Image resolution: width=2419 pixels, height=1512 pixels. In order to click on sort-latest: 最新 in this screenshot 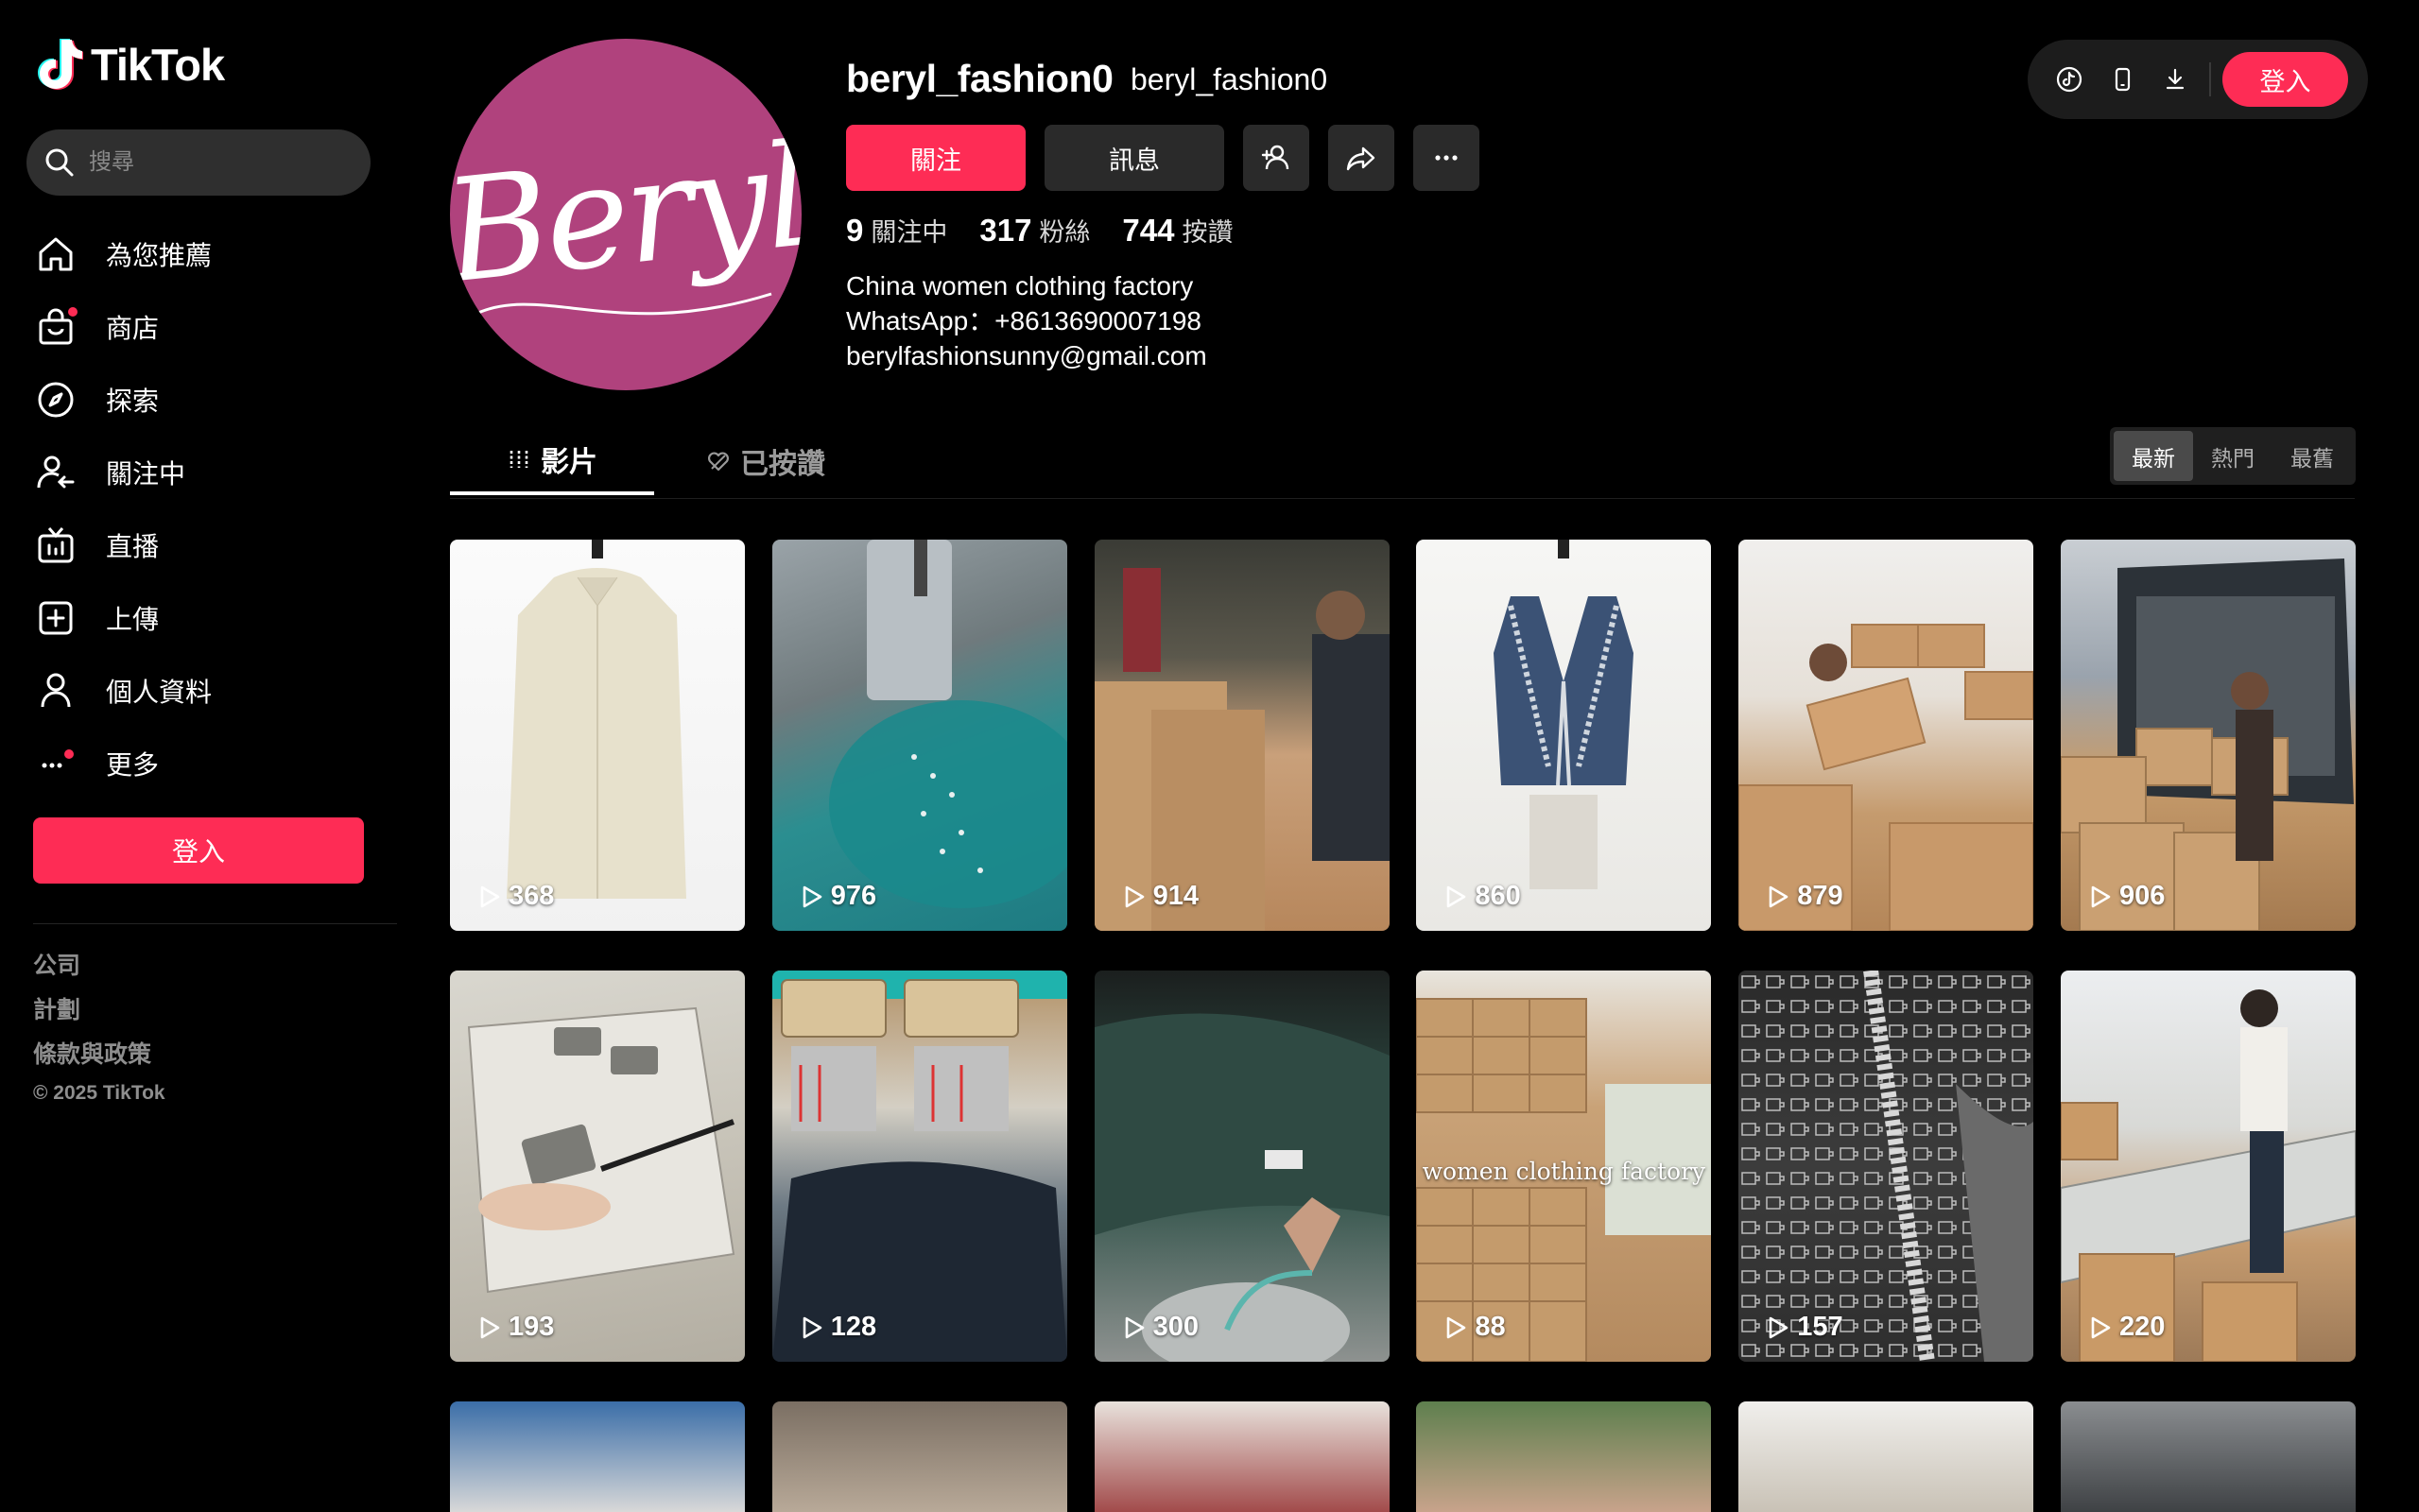, I will do `click(2154, 456)`.